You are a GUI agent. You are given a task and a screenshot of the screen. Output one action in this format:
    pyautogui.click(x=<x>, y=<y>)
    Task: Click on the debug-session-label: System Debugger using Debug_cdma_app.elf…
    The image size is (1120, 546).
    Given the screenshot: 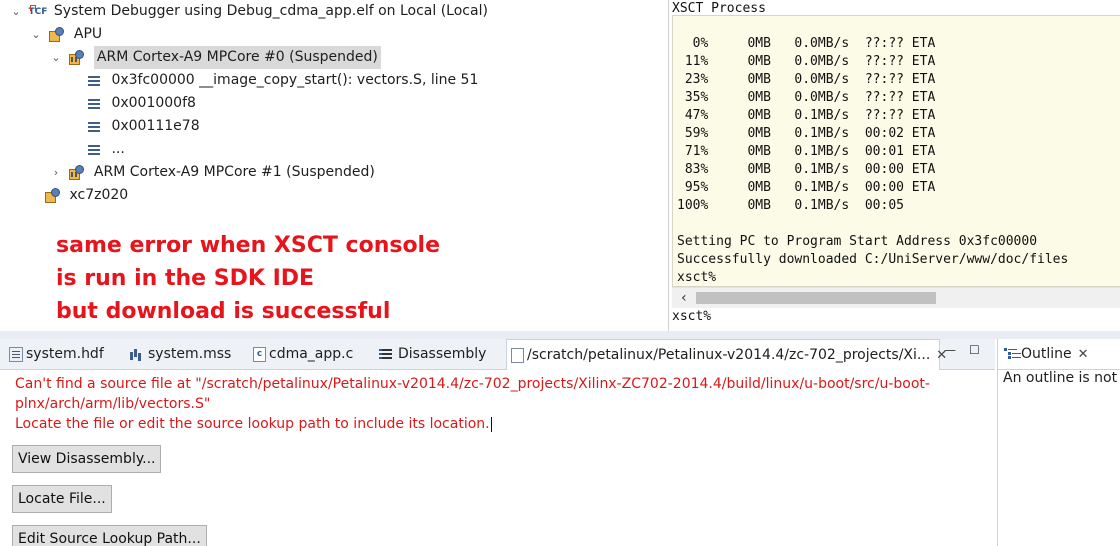 What is the action you would take?
    pyautogui.click(x=270, y=11)
    